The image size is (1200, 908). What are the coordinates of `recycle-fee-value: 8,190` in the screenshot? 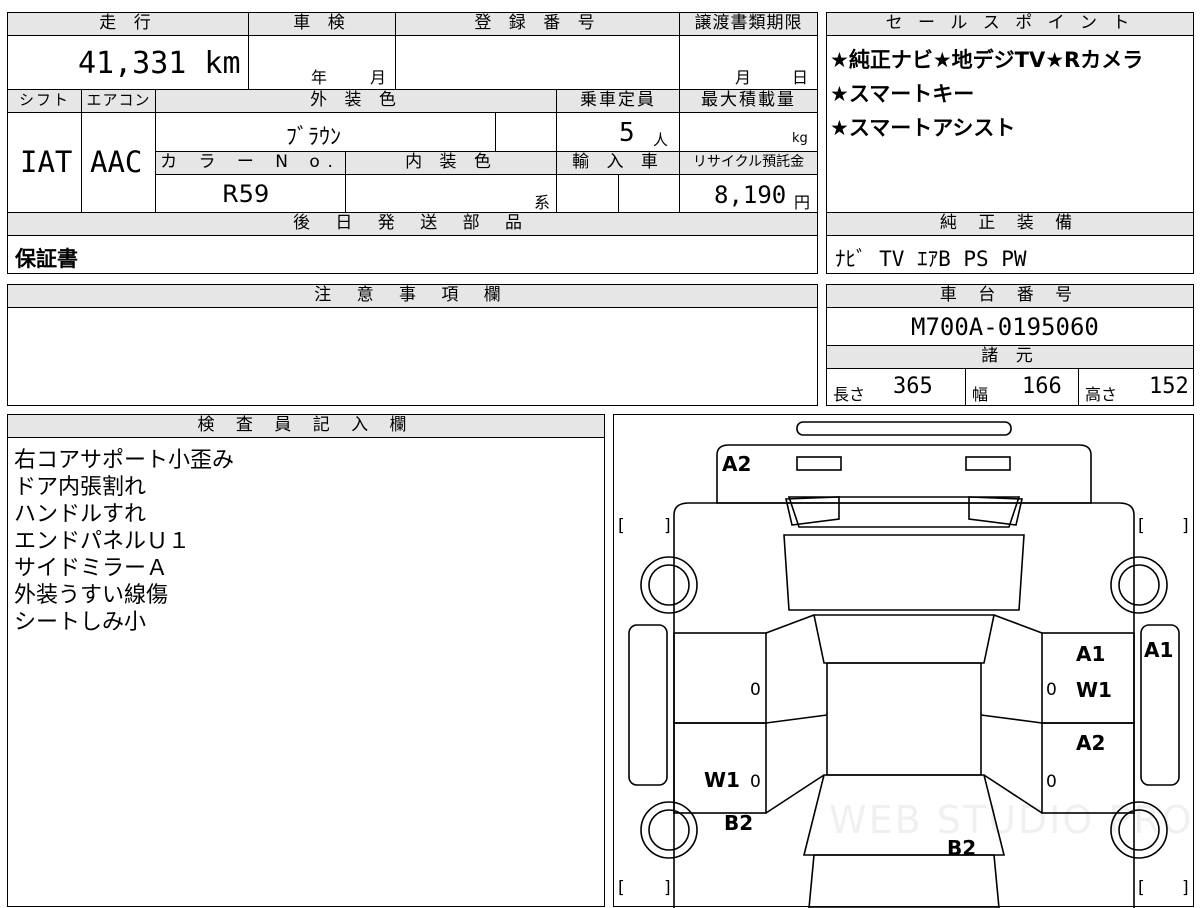 It's located at (750, 195).